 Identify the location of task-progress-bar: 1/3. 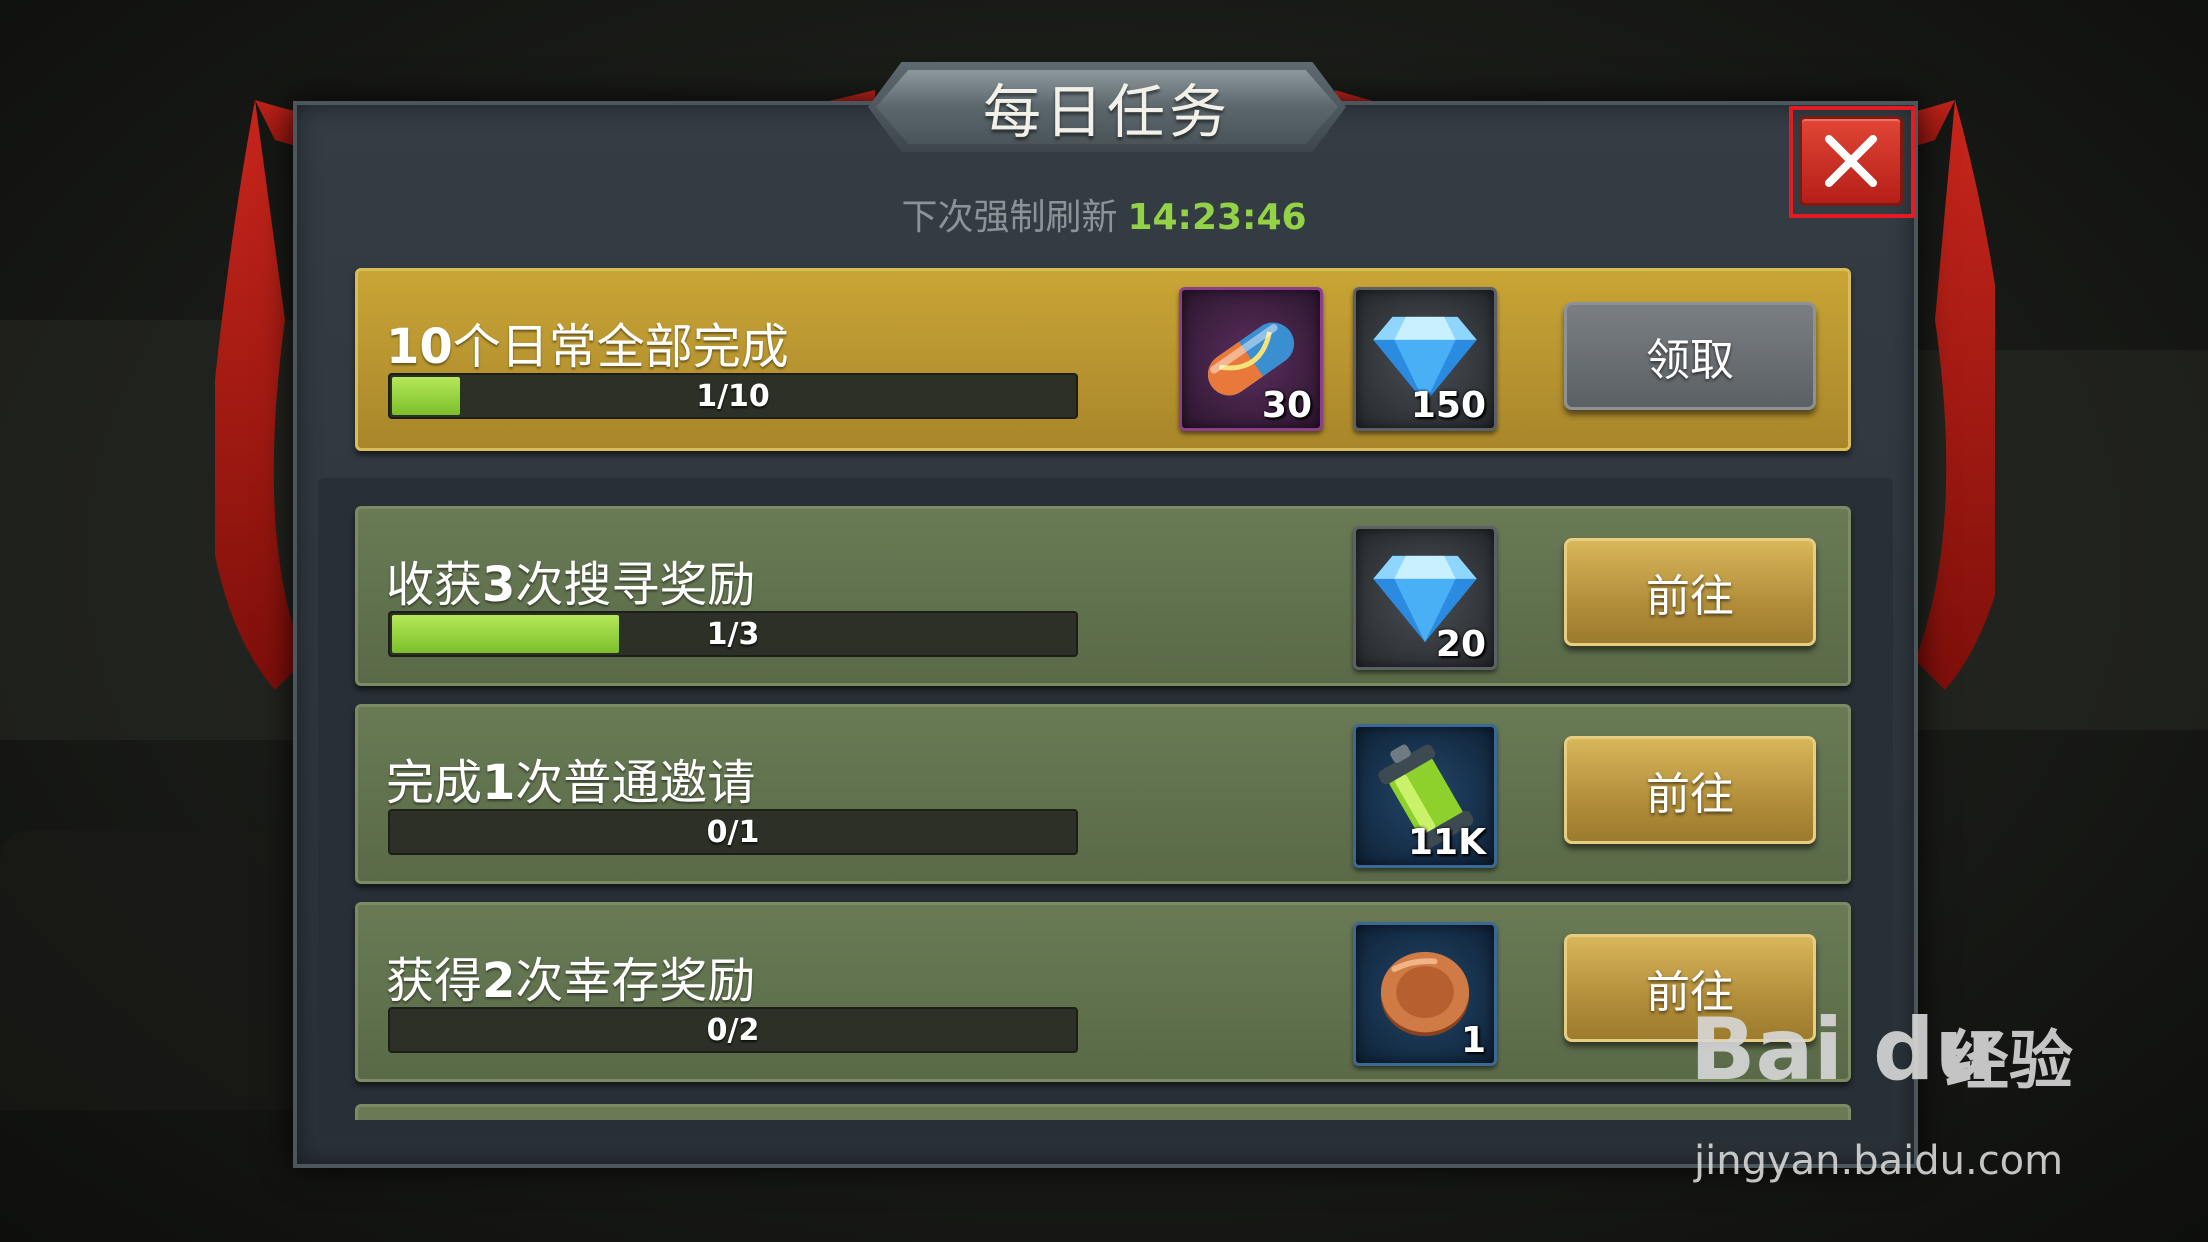
(733, 634).